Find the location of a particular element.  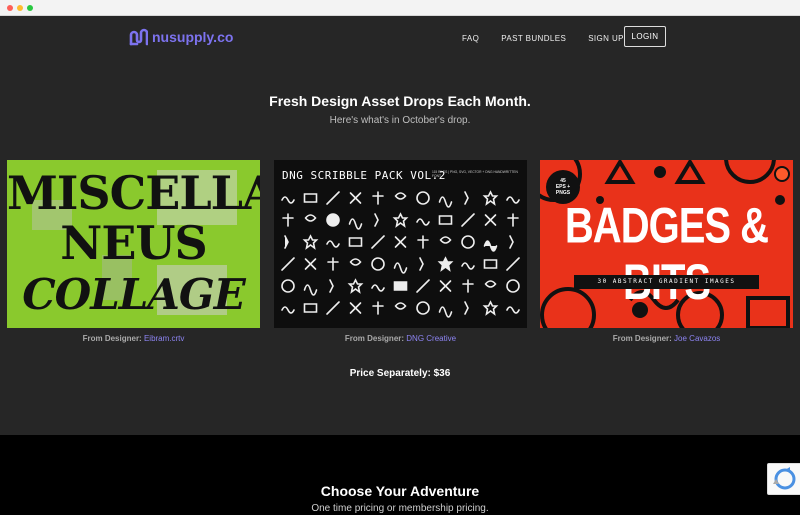

designer-link-dng-creative: DNG Creative is located at coordinates (431, 338).